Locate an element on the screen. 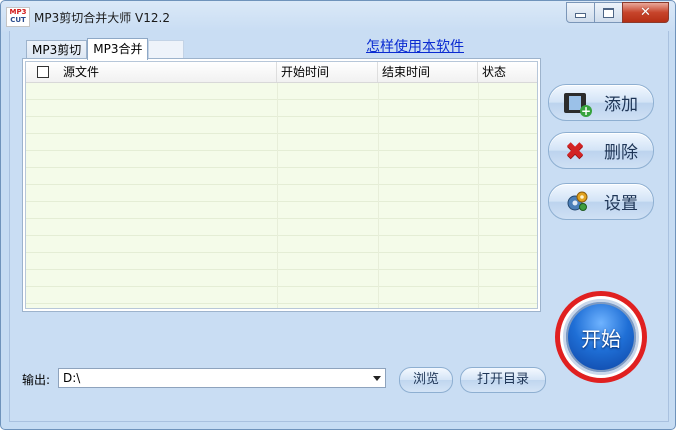  red-x-icon: ✖ is located at coordinates (575, 150).